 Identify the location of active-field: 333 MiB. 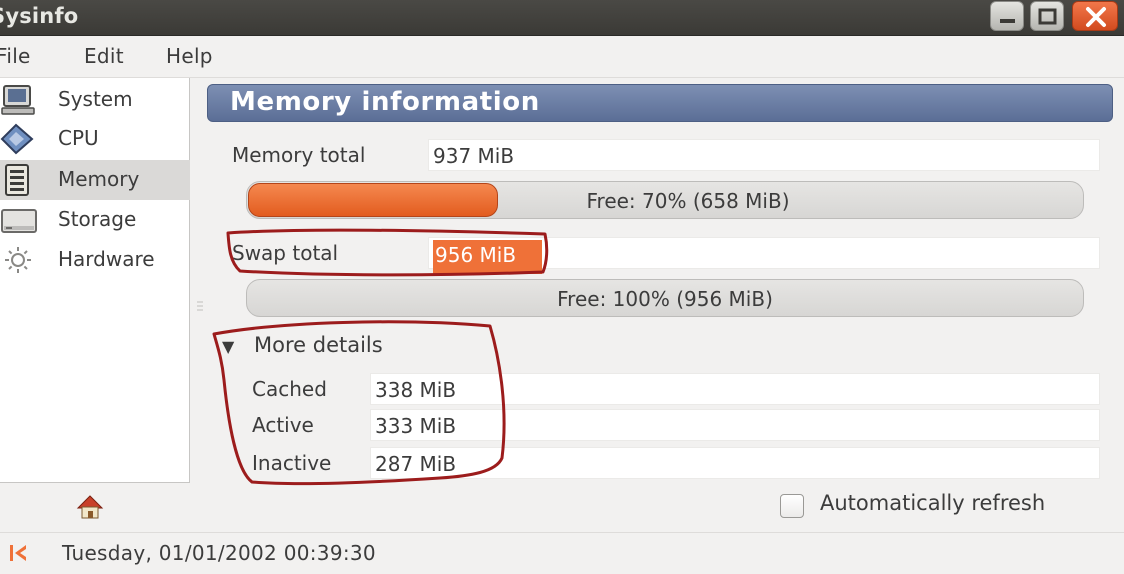
(735, 425).